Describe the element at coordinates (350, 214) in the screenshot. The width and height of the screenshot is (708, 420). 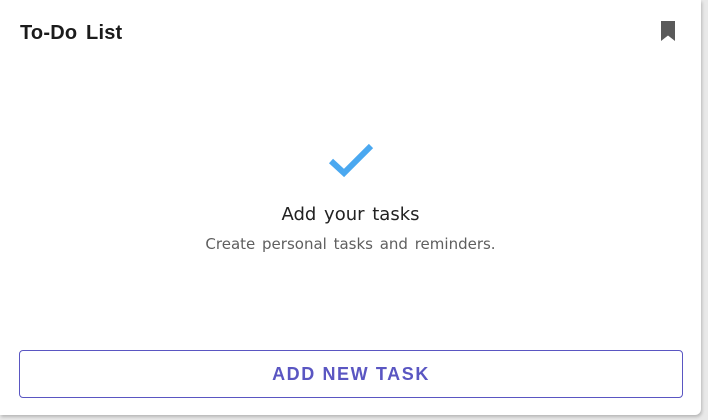
I see `empty-state-title: Add your tasks` at that location.